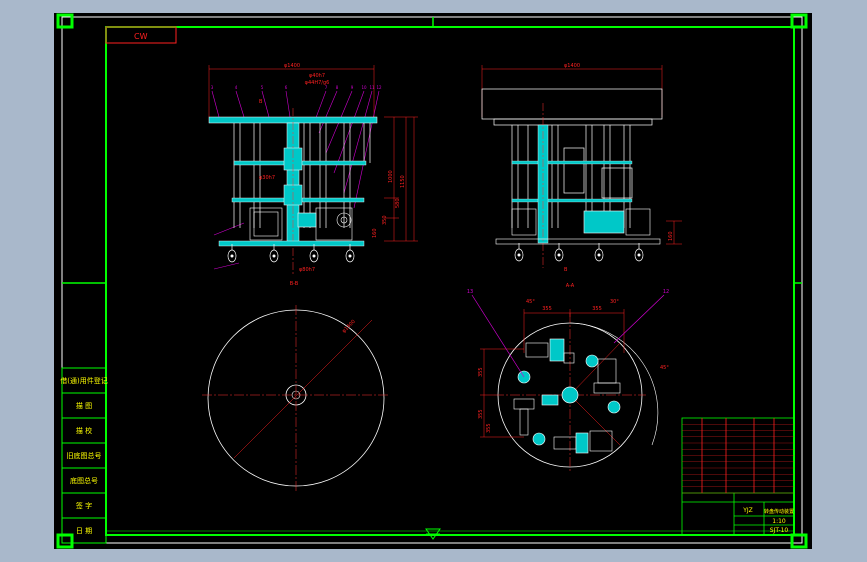 Image resolution: width=867 pixels, height=562 pixels. Describe the element at coordinates (614, 302) in the screenshot. I see `section-angle: 30°` at that location.